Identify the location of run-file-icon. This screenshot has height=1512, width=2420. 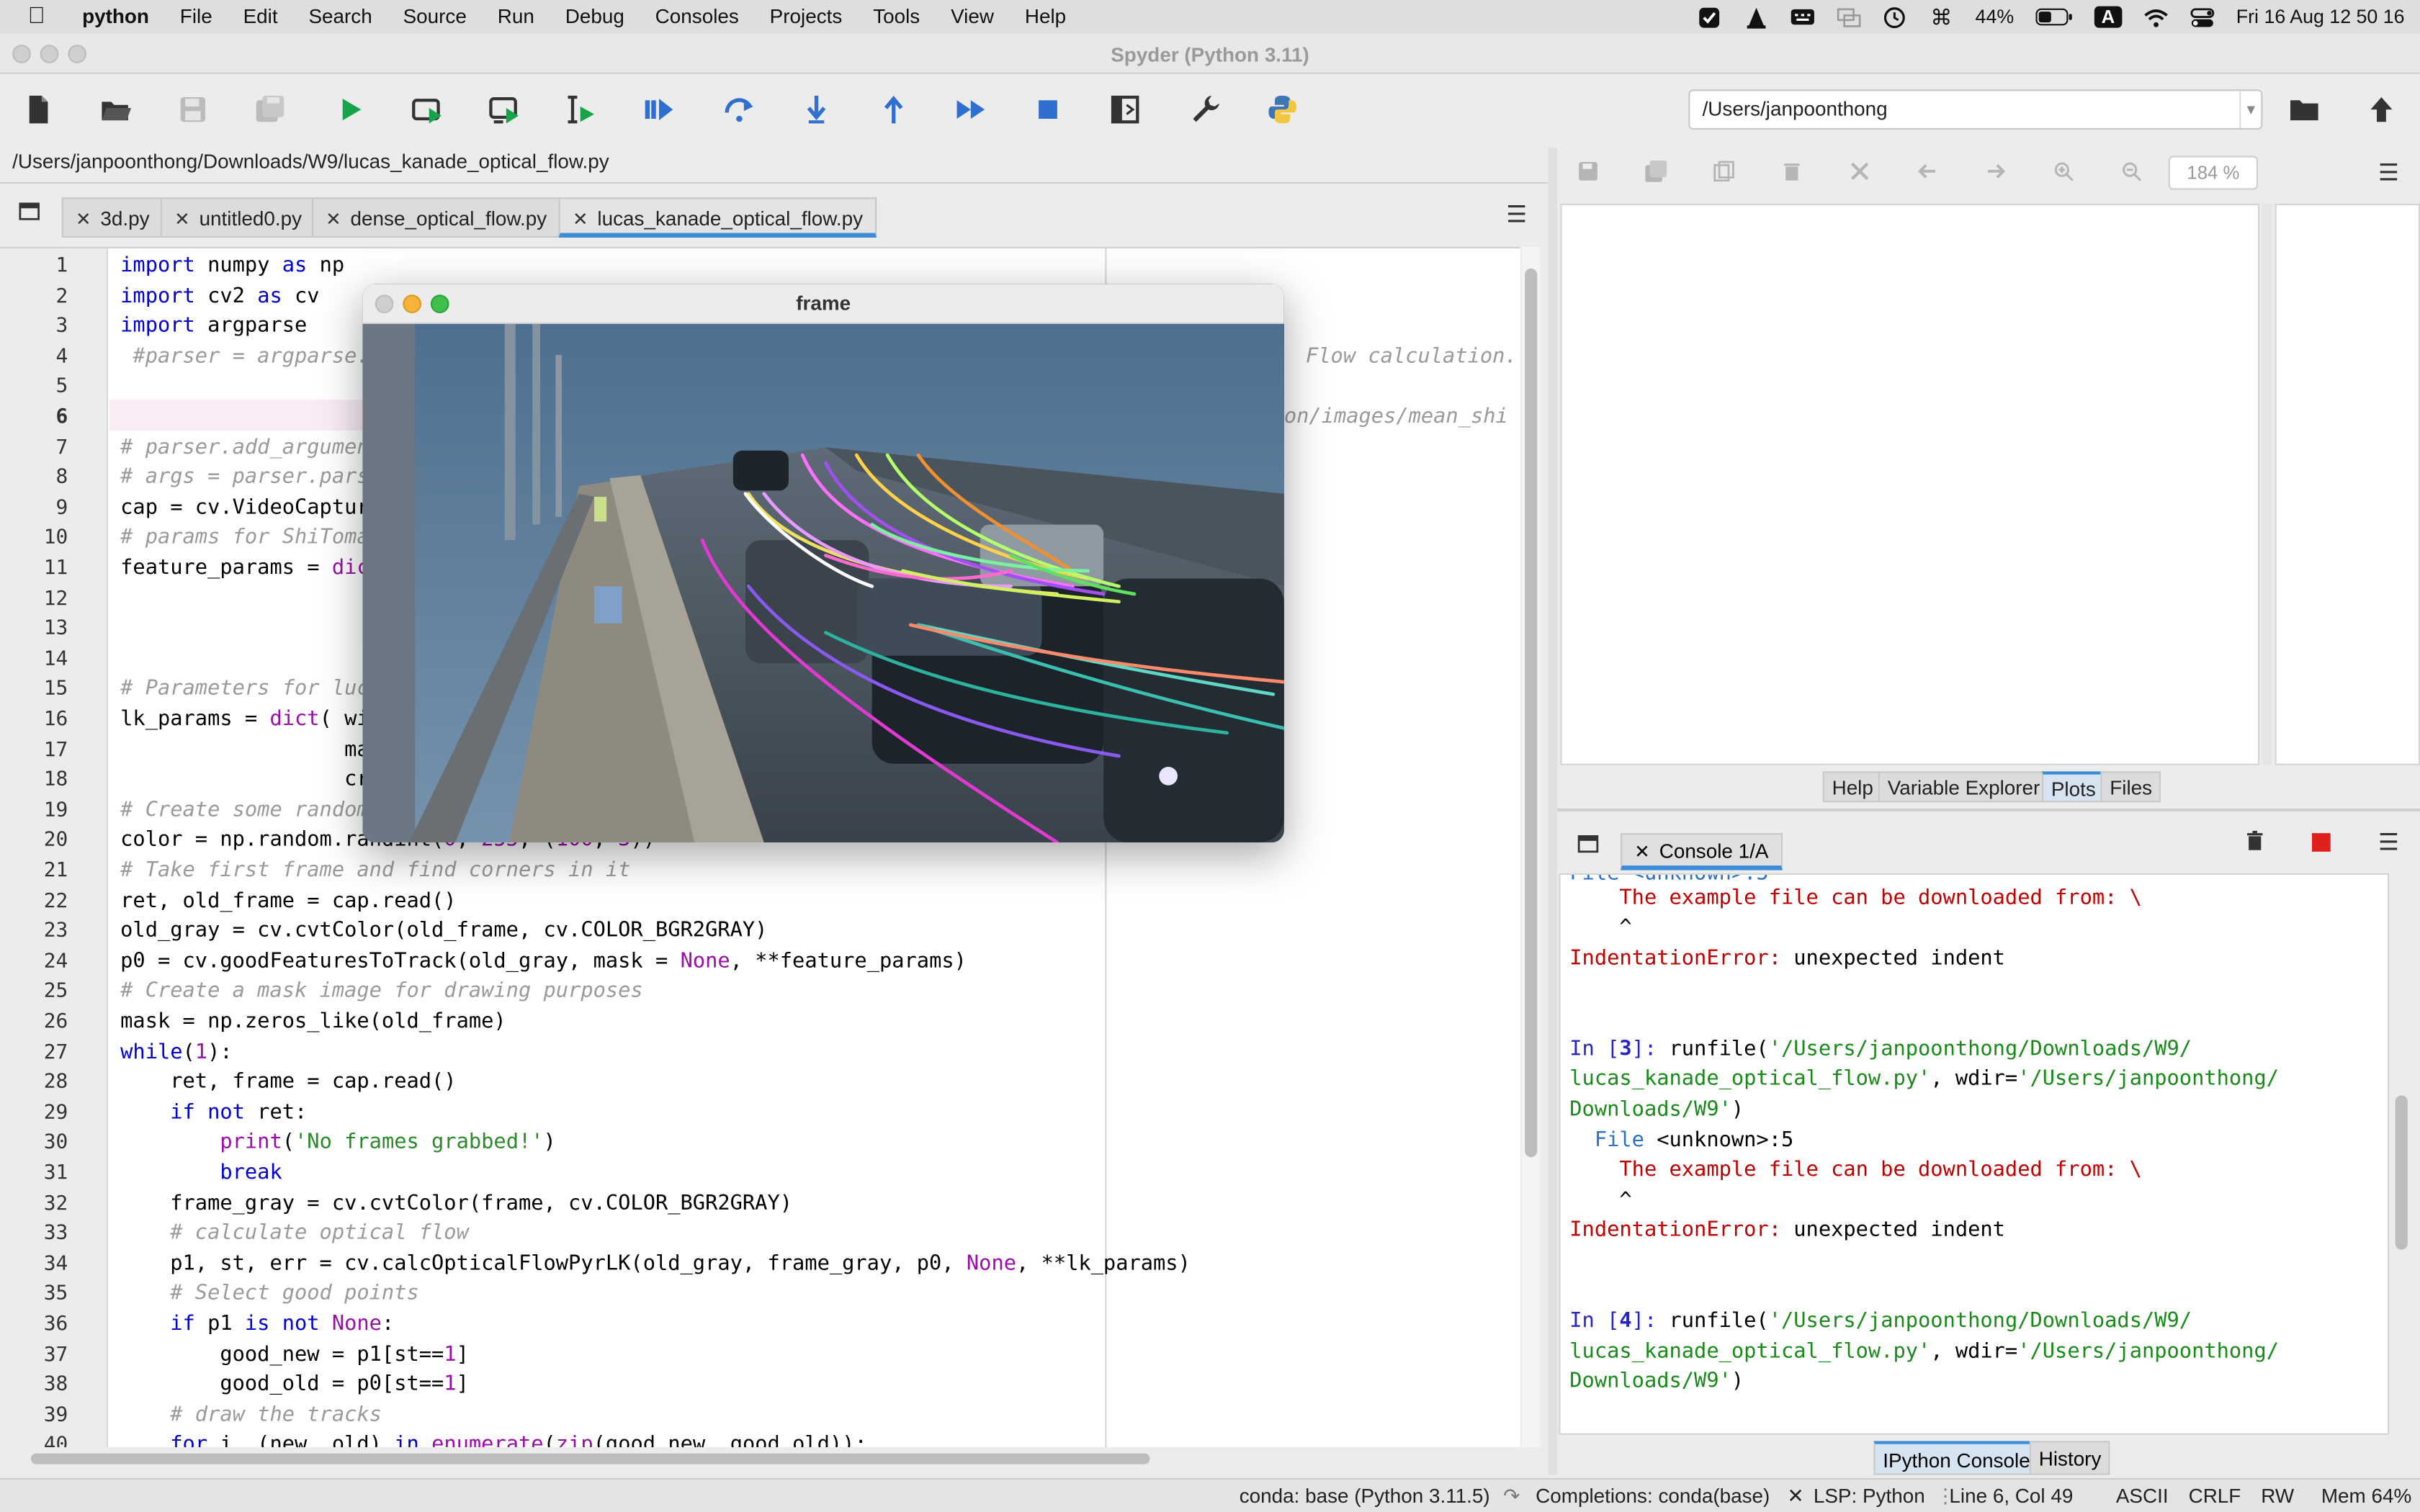
(351, 109).